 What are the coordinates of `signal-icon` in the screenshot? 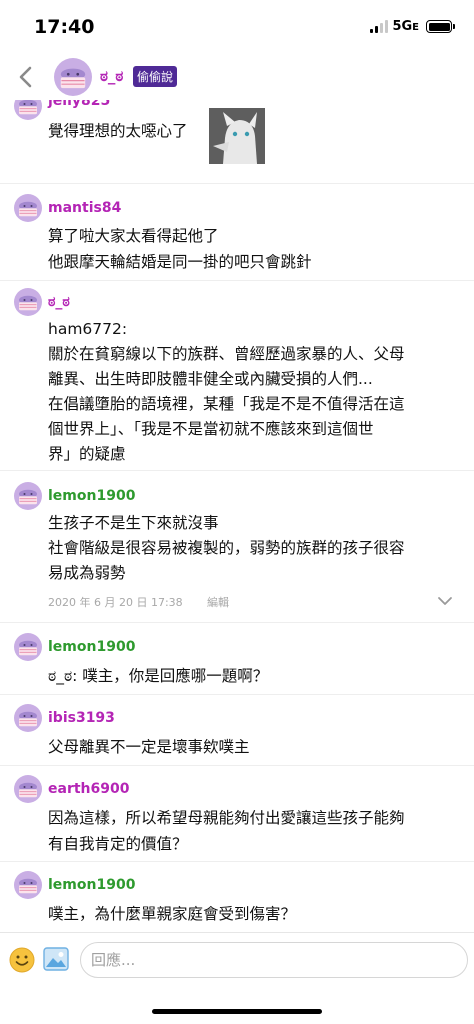 It's located at (379, 26).